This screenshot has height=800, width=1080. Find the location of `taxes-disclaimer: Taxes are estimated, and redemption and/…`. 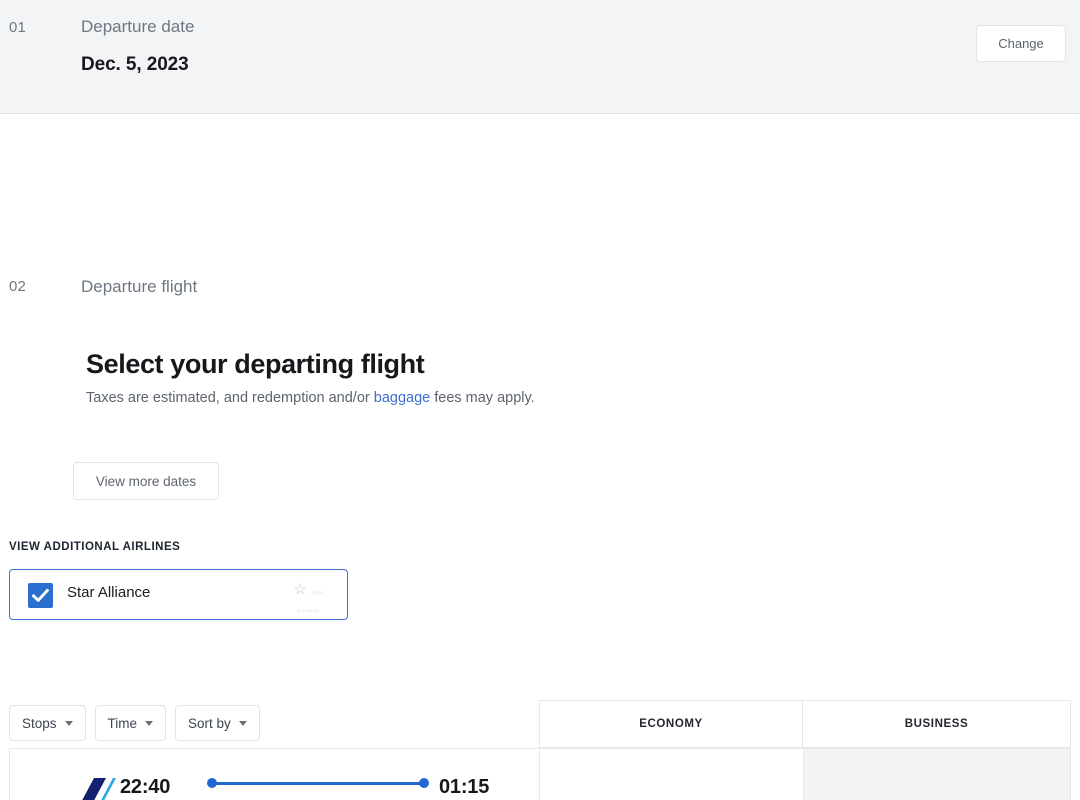

taxes-disclaimer: Taxes are estimated, and redemption and/… is located at coordinates (310, 398).